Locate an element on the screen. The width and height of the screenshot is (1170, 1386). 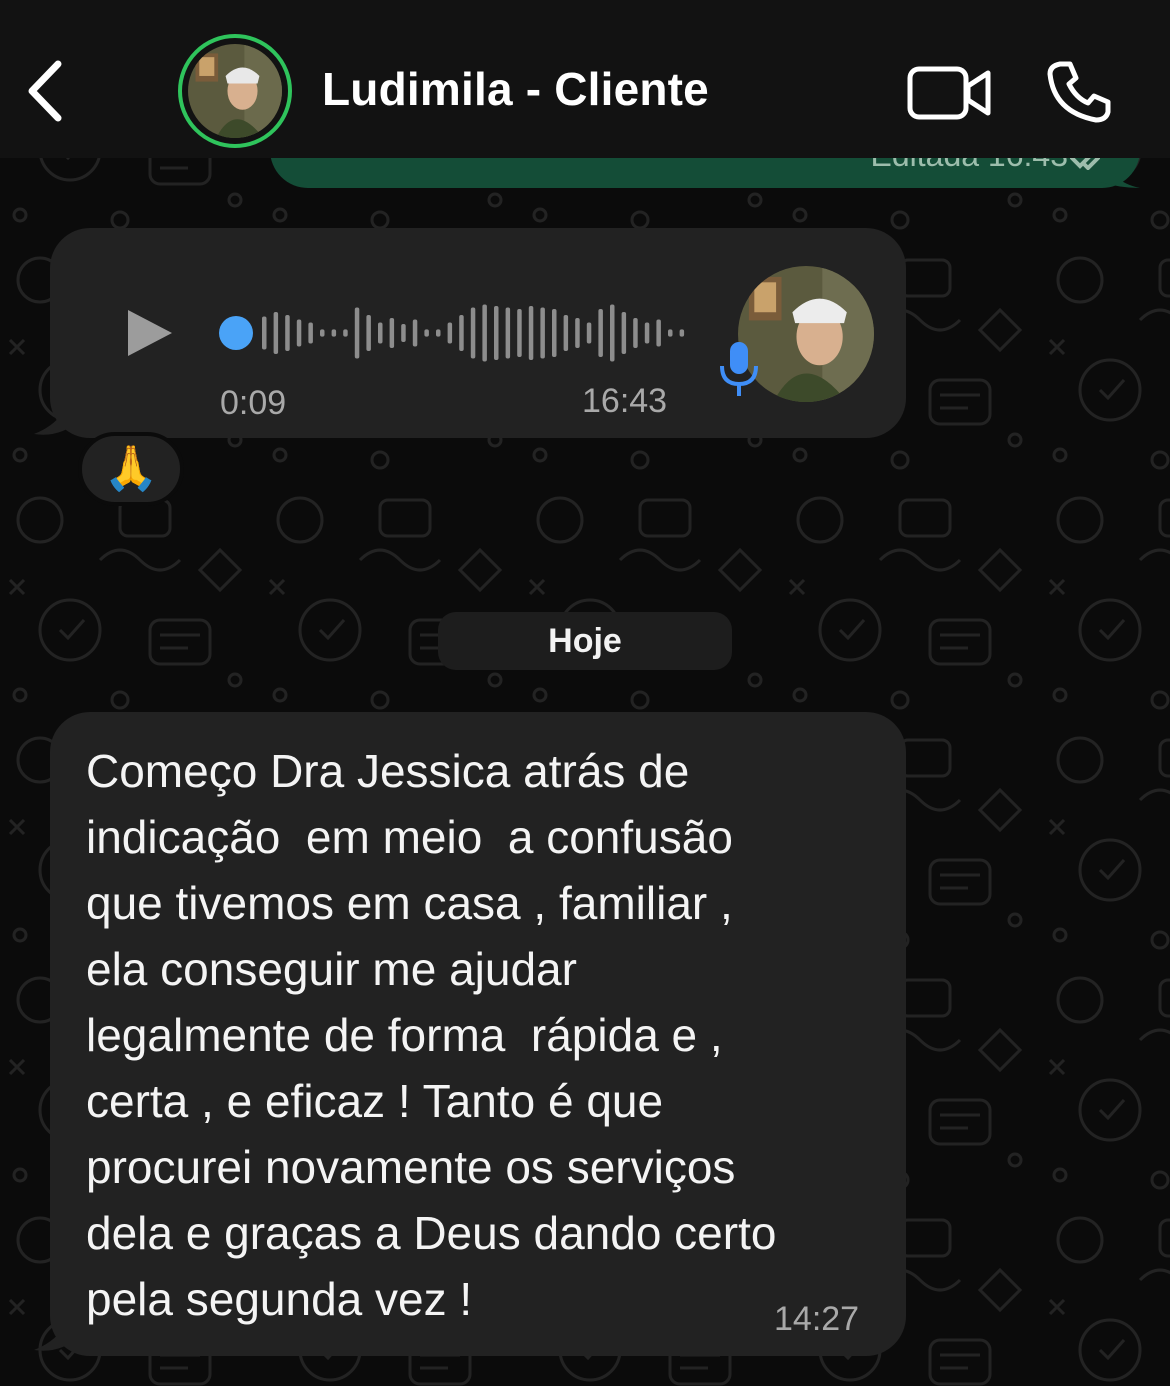
voice-message-time: 16:43 is located at coordinates (625, 401).